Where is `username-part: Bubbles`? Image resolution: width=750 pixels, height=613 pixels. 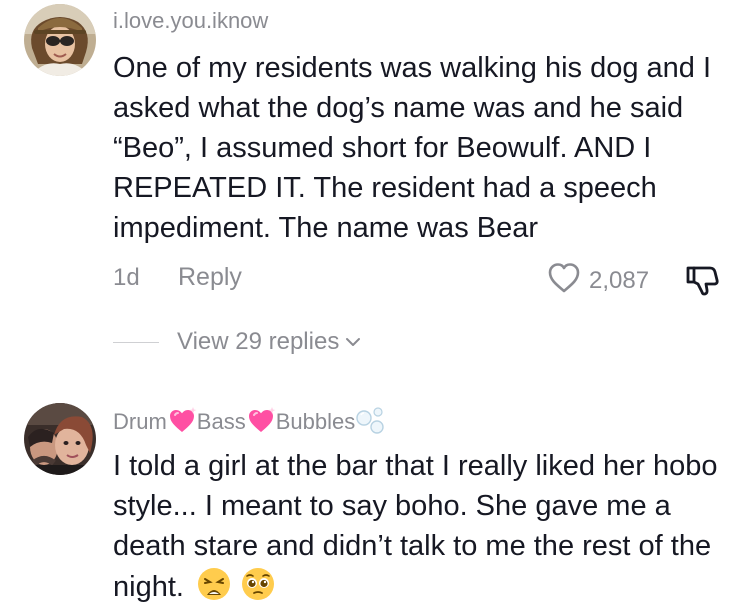 username-part: Bubbles is located at coordinates (315, 421).